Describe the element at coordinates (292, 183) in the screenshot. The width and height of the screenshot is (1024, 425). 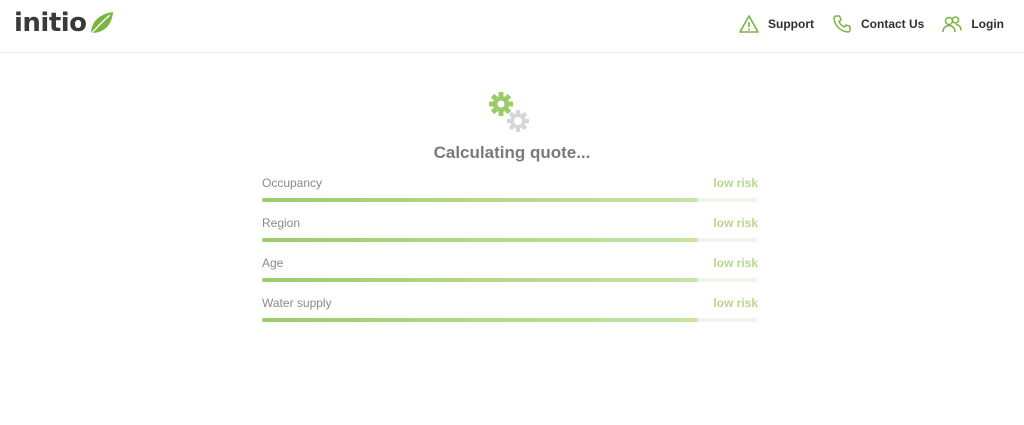
I see `factor-label: Occupancy` at that location.